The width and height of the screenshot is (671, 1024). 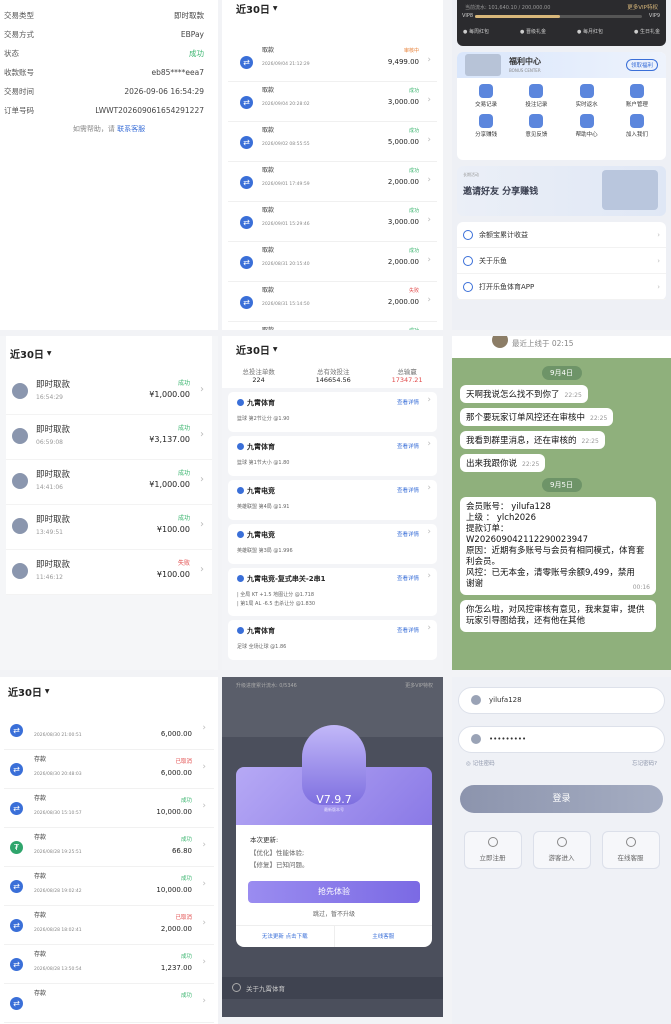 I want to click on customer-service-link: 主线客服, so click(x=384, y=936).